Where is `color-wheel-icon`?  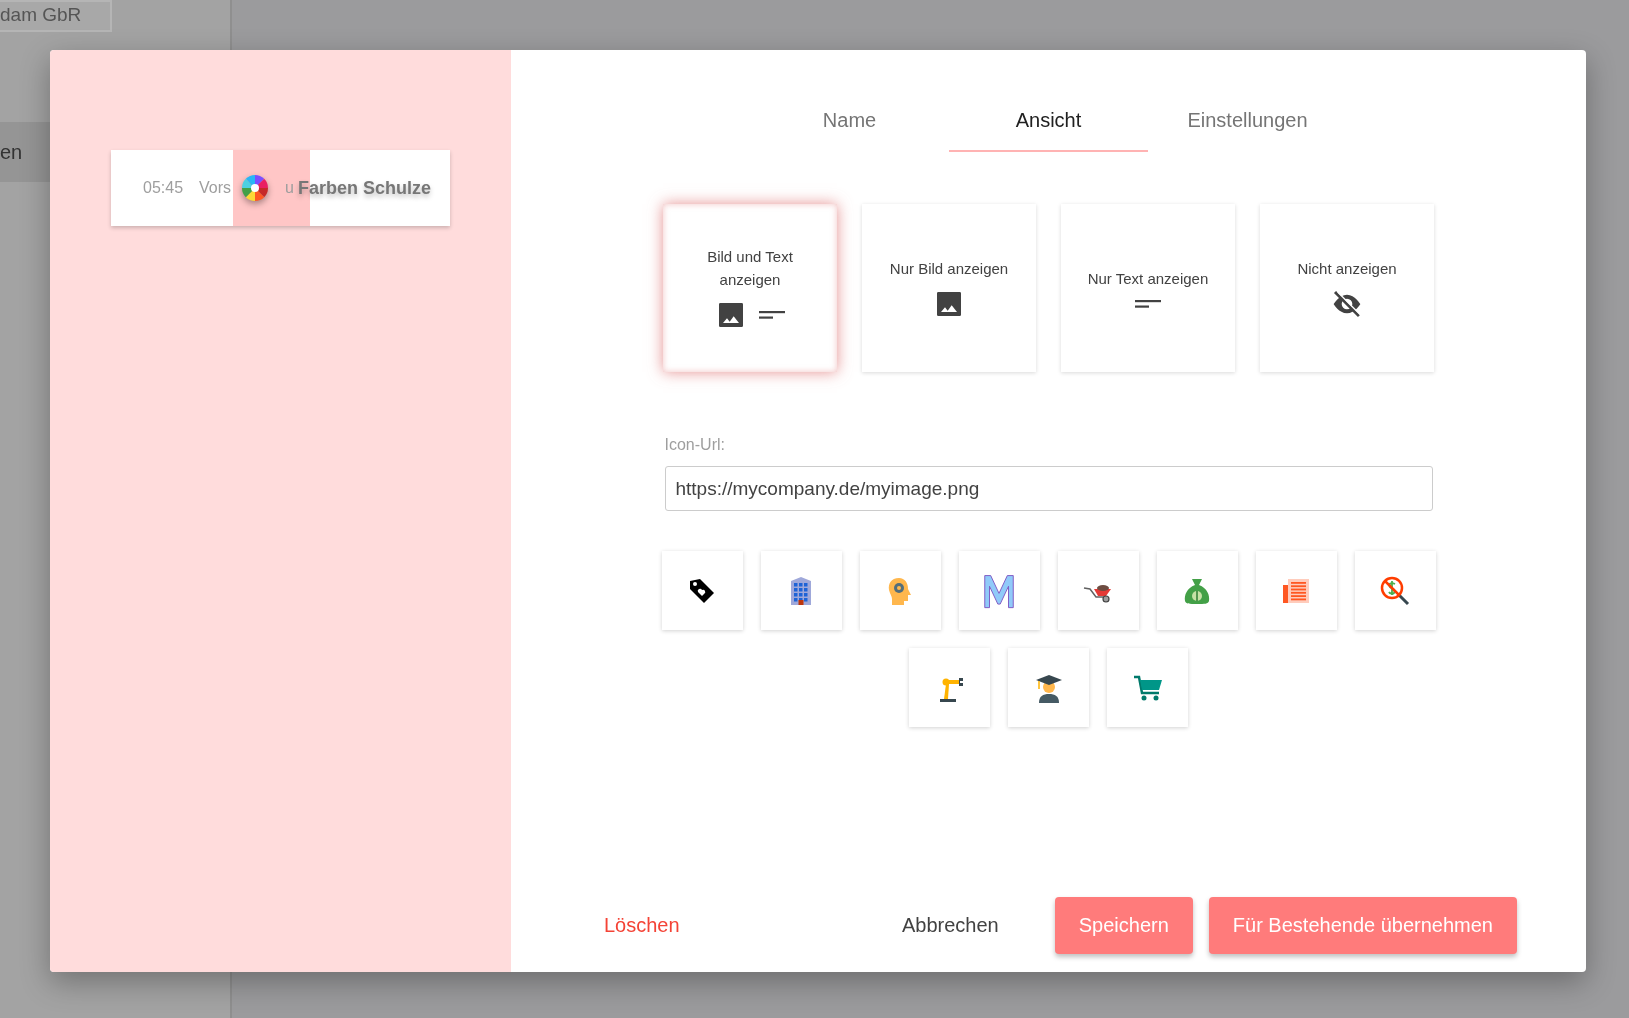 color-wheel-icon is located at coordinates (255, 188).